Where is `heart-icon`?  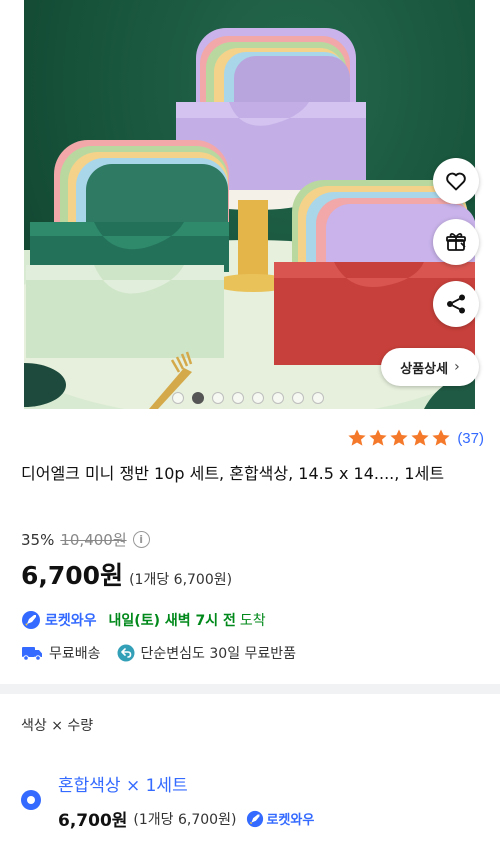
heart-icon is located at coordinates (456, 181).